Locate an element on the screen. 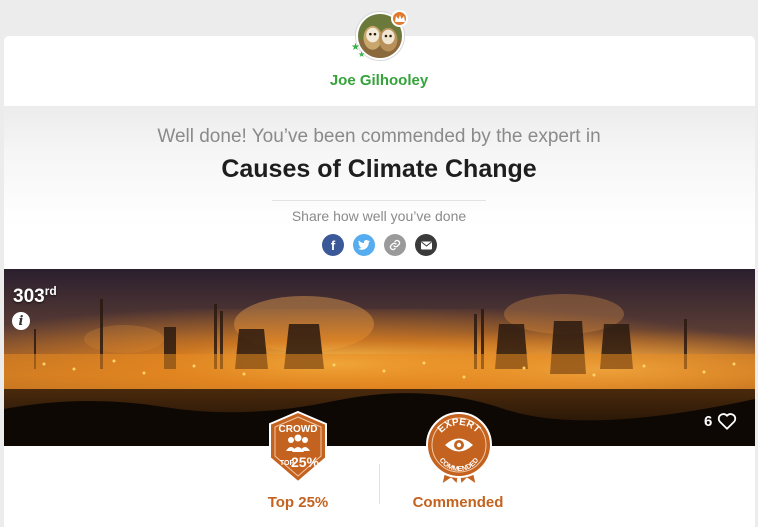  expert-commended-badge: EXPERT COMMENDED is located at coordinates (459, 448).